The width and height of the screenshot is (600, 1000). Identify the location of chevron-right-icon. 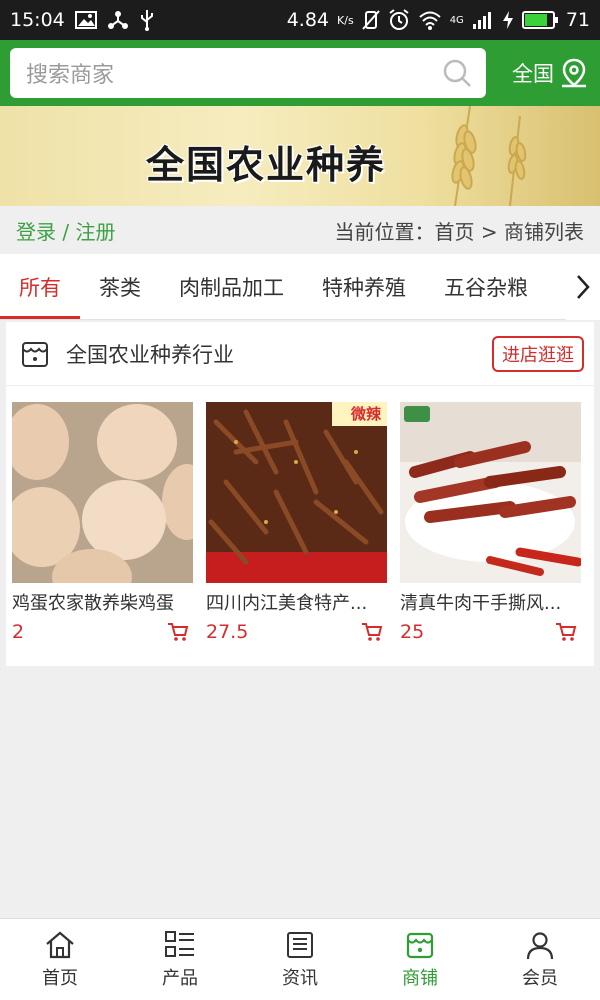
(583, 287).